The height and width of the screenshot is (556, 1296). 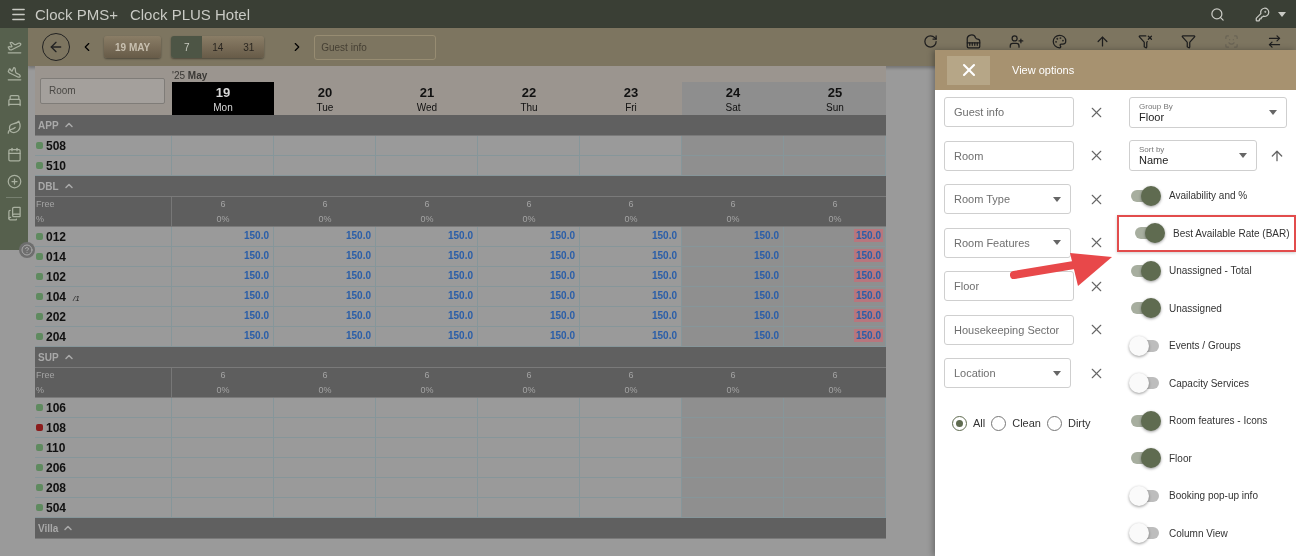 I want to click on date-button: 19 MAY, so click(x=133, y=47).